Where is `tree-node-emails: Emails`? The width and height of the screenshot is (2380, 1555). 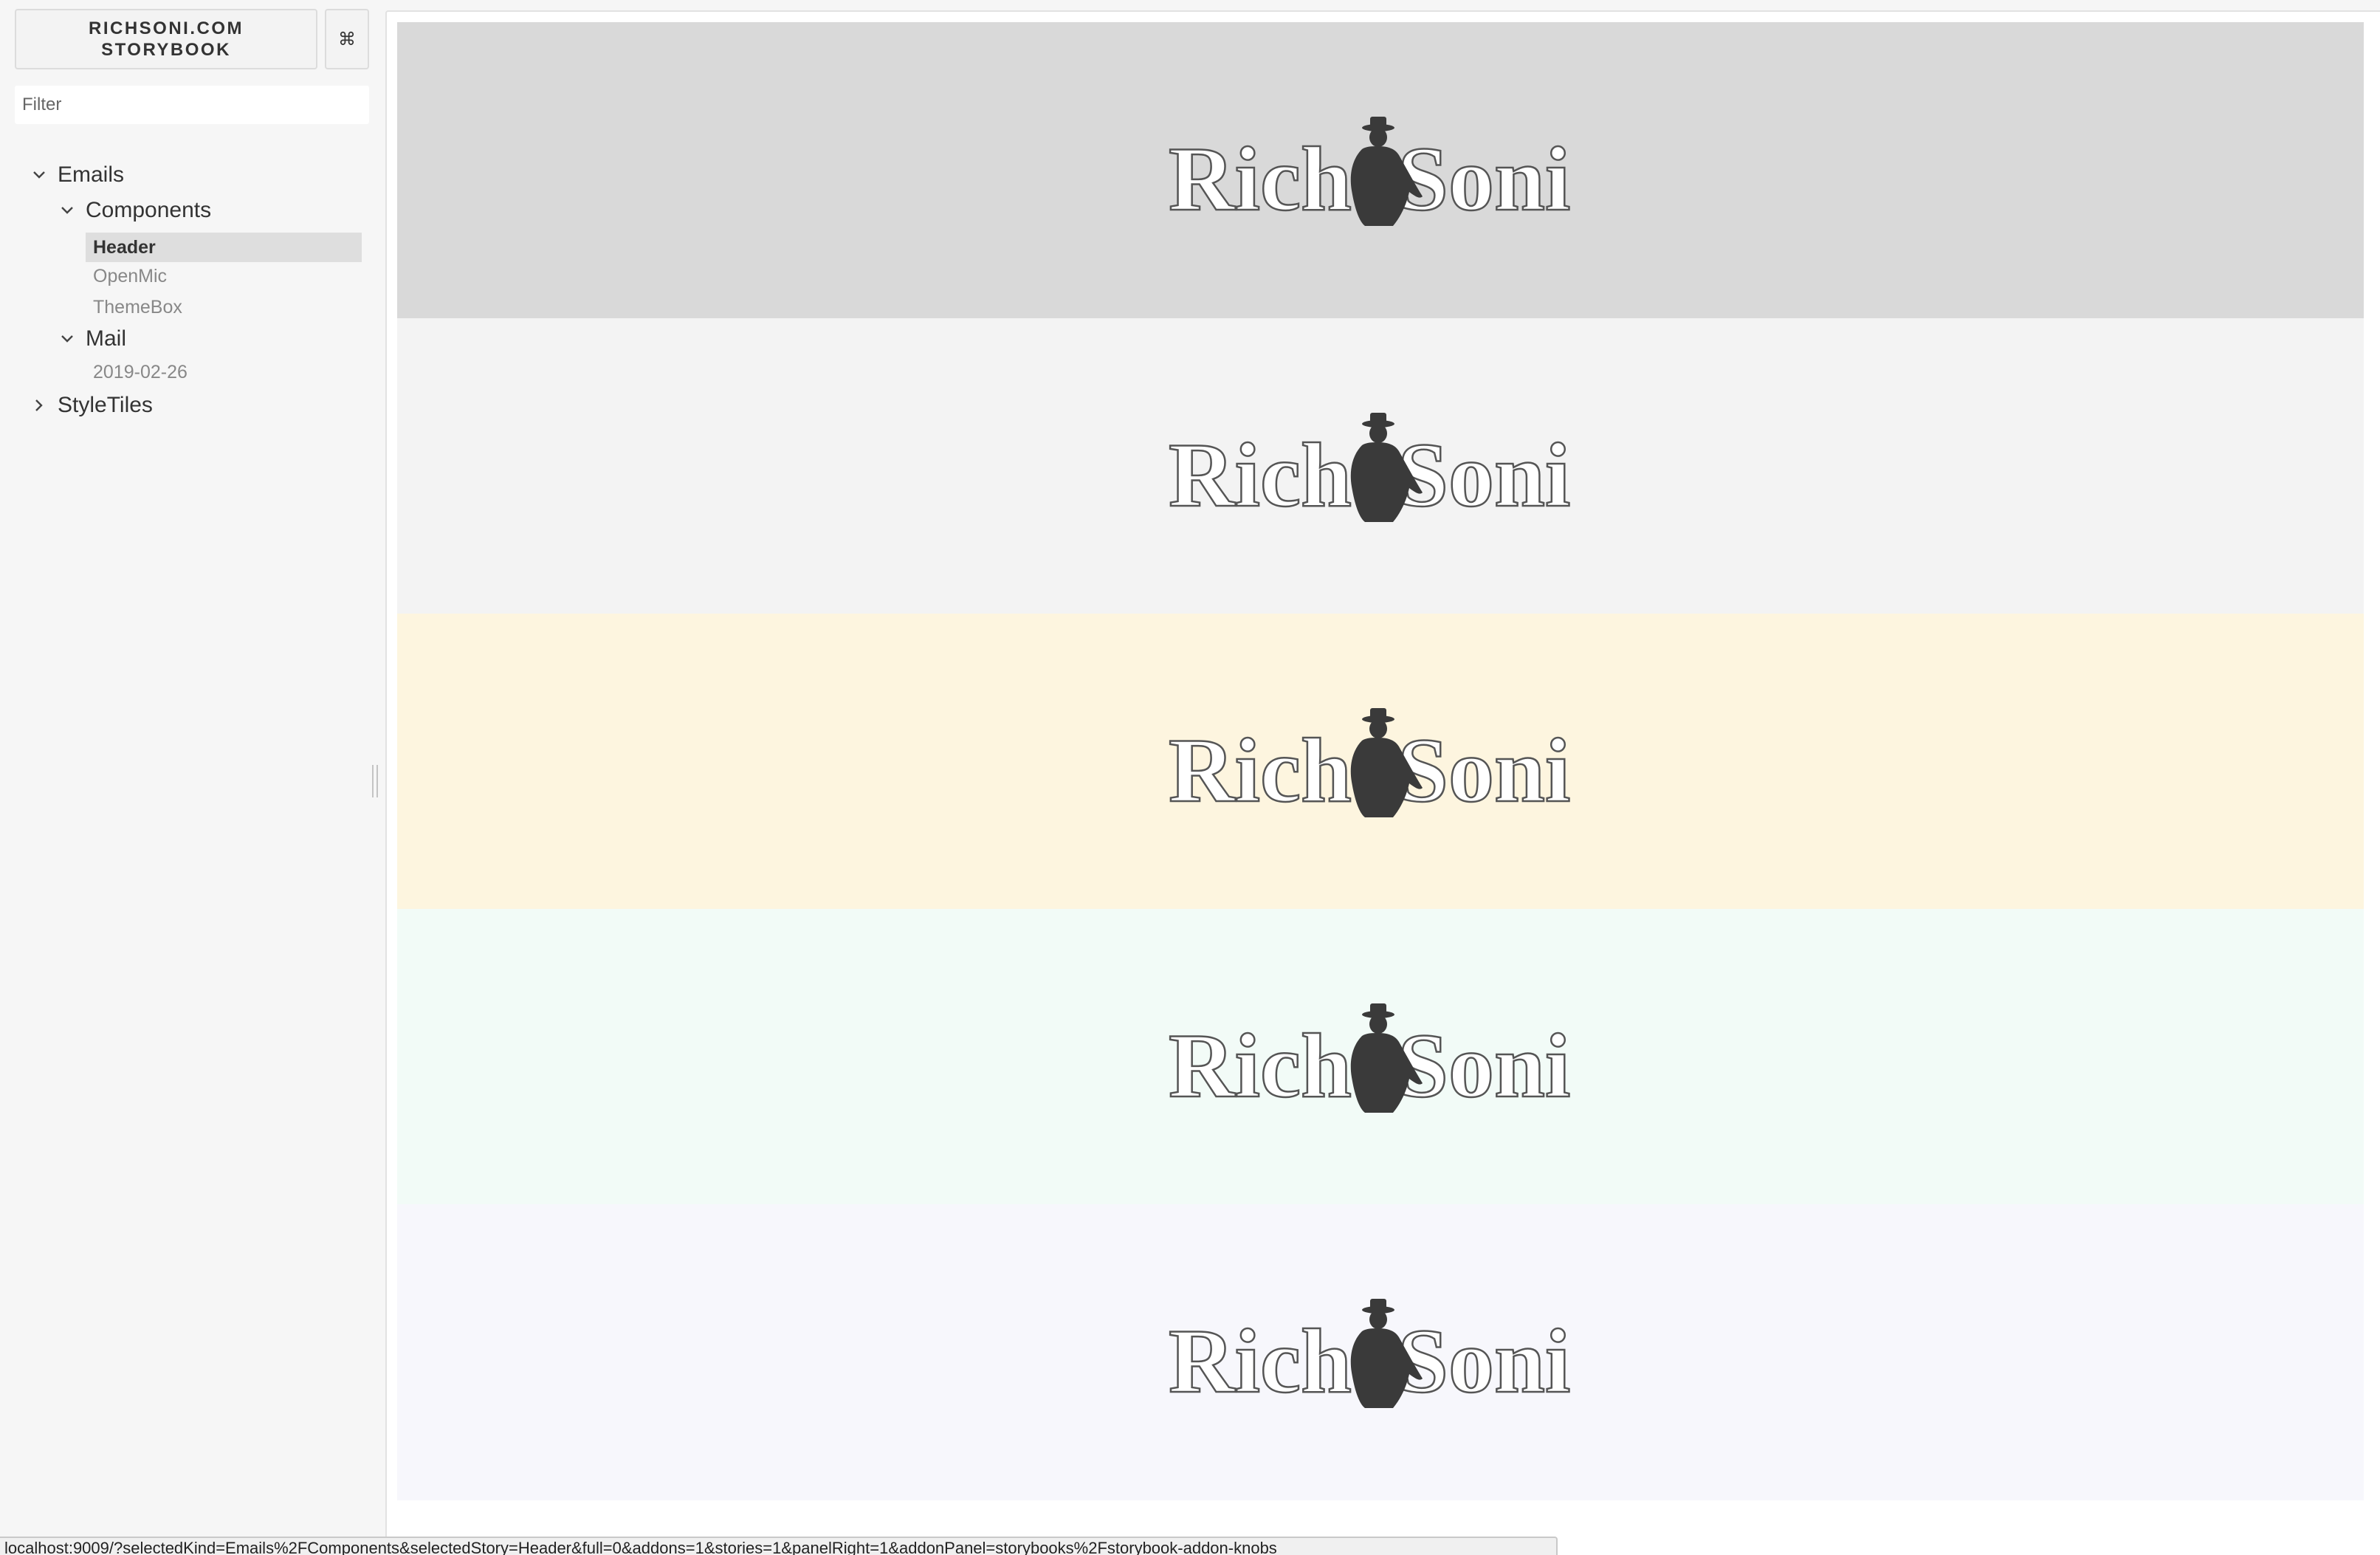 tree-node-emails: Emails is located at coordinates (78, 175).